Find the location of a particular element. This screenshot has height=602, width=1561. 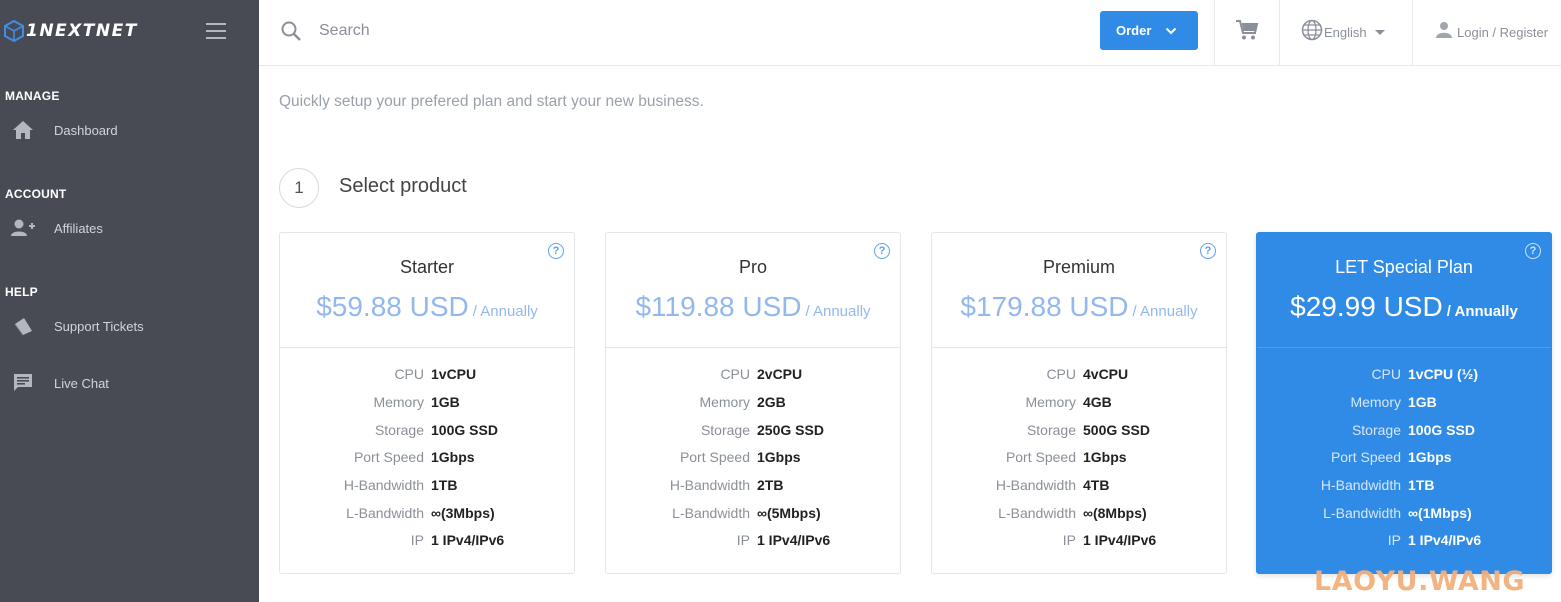

spec-label: Storage is located at coordinates (399, 430).